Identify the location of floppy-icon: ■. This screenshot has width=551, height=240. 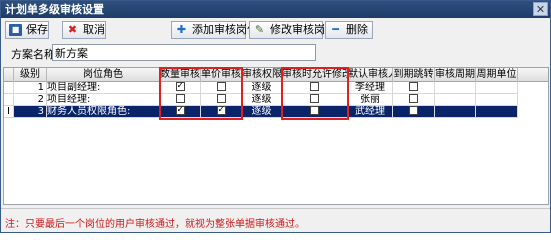
(15, 30).